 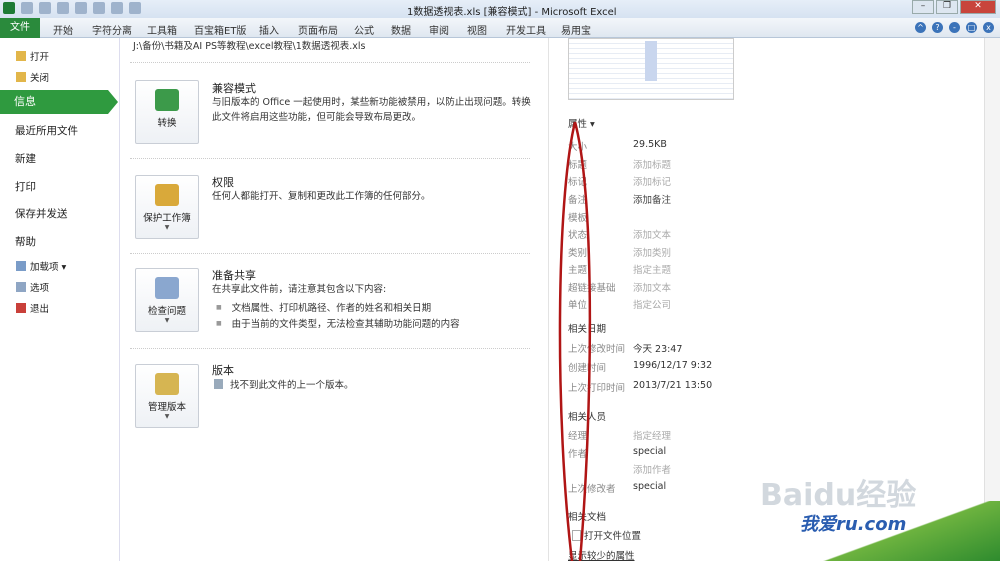 I want to click on checklist-icon, so click(x=167, y=288).